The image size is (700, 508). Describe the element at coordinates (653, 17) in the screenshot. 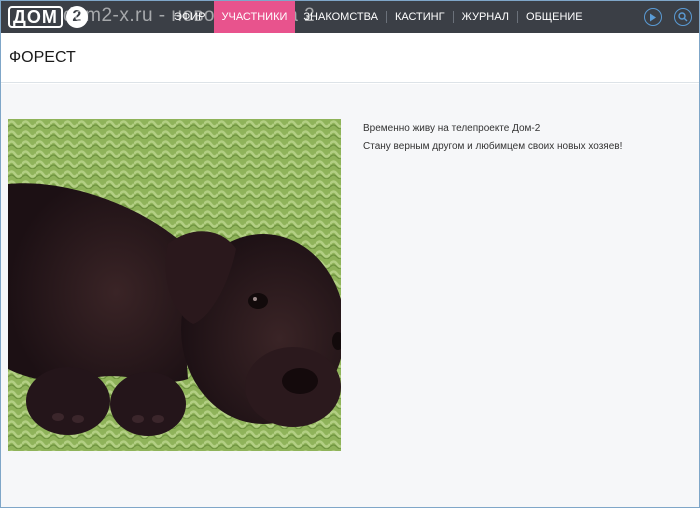

I see `play-icon` at that location.